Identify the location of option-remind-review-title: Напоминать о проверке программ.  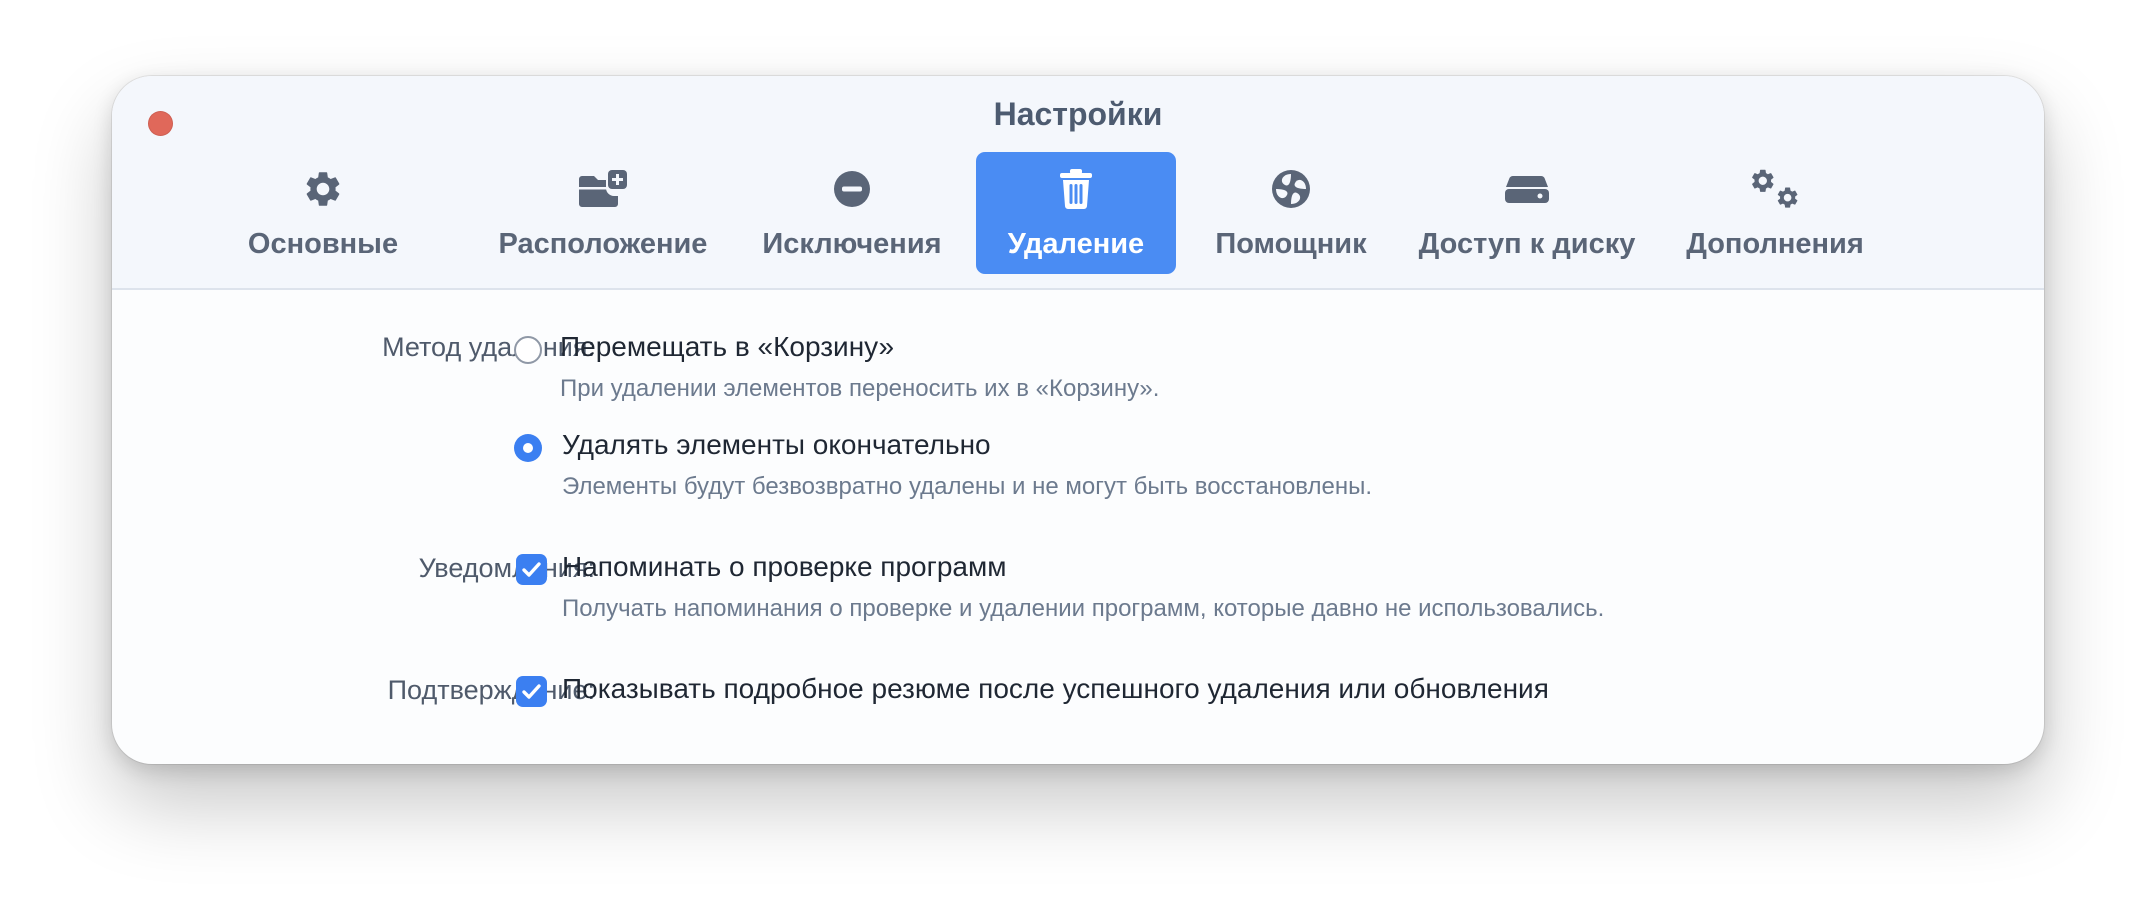
(784, 566).